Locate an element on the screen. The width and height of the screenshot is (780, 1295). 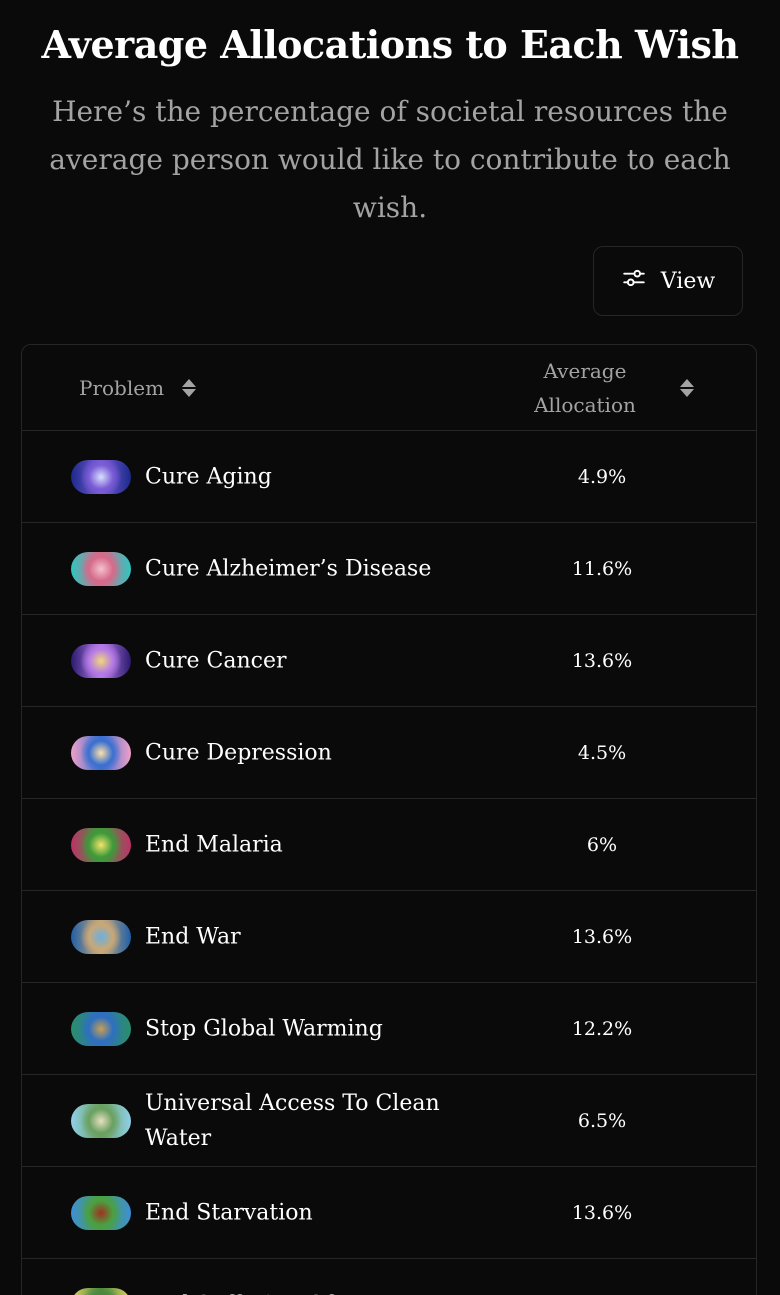
wish-name: Stop Global Warming is located at coordinates (264, 1028).